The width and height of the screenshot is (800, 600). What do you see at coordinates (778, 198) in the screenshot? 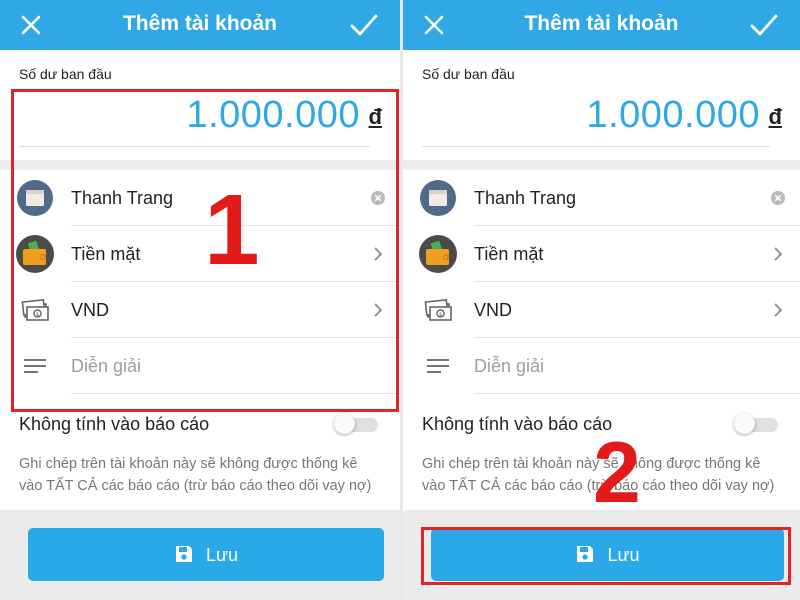
I see `clear-text-icon` at bounding box center [778, 198].